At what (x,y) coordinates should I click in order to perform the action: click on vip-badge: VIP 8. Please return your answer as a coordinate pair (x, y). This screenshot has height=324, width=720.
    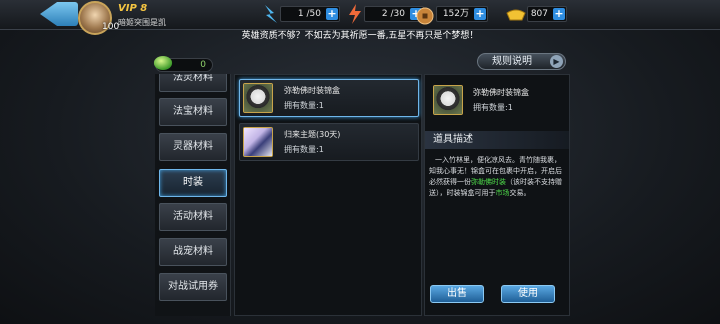
    Looking at the image, I should click on (133, 8).